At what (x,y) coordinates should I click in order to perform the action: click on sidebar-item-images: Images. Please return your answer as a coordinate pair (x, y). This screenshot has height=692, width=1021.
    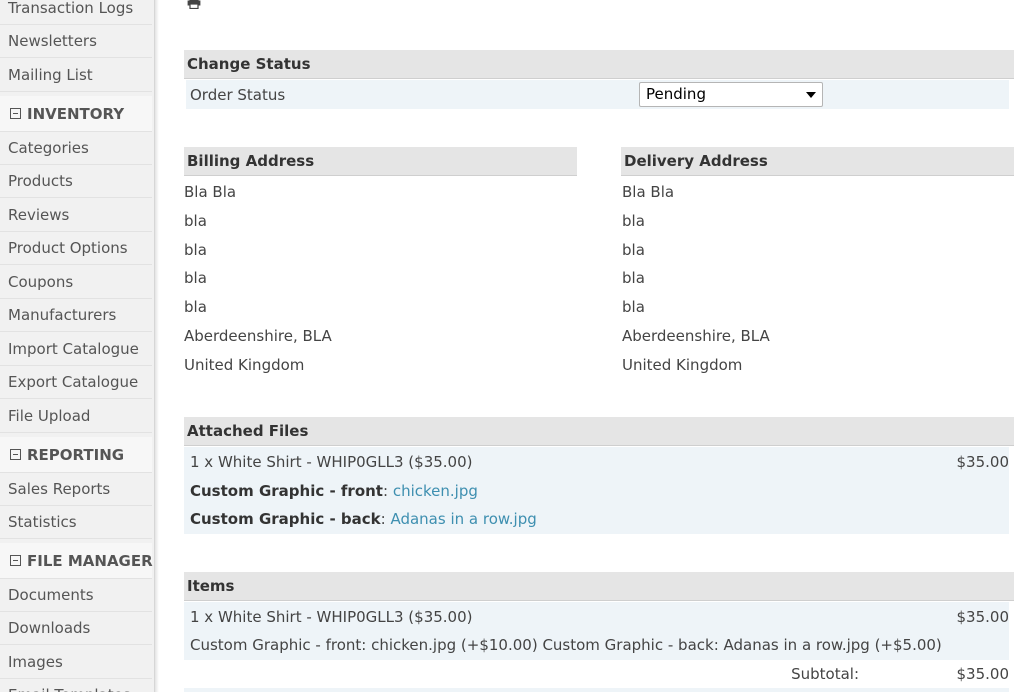
    Looking at the image, I should click on (76, 662).